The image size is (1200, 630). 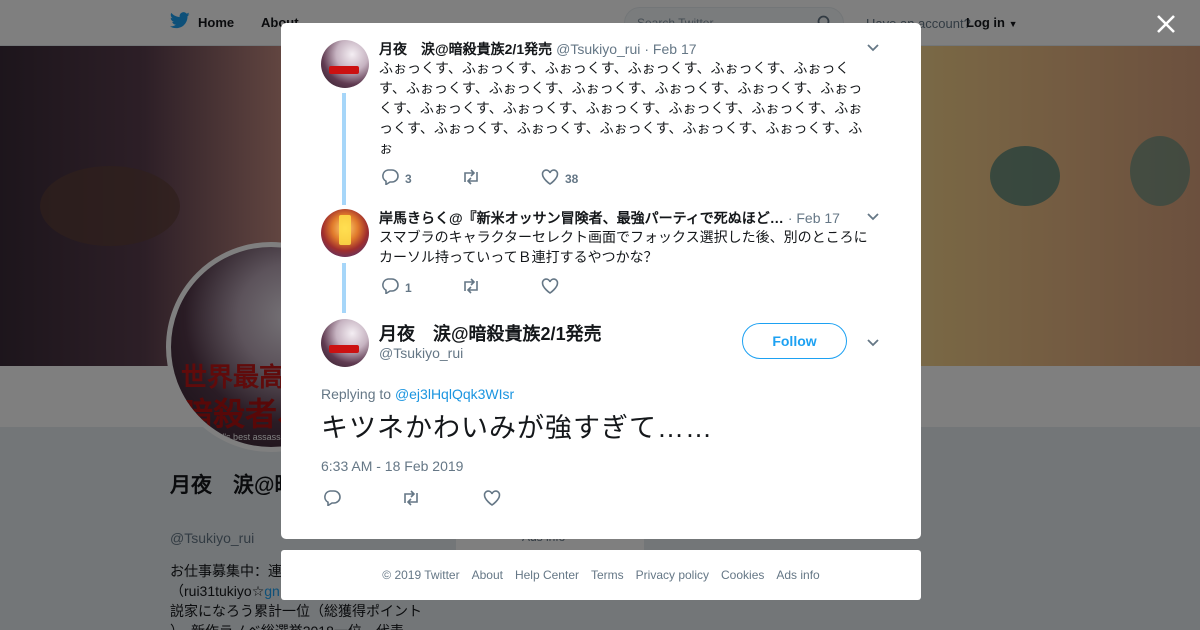 I want to click on replying-to-link: @ej3lHqlQqk3WIsr, so click(x=454, y=394).